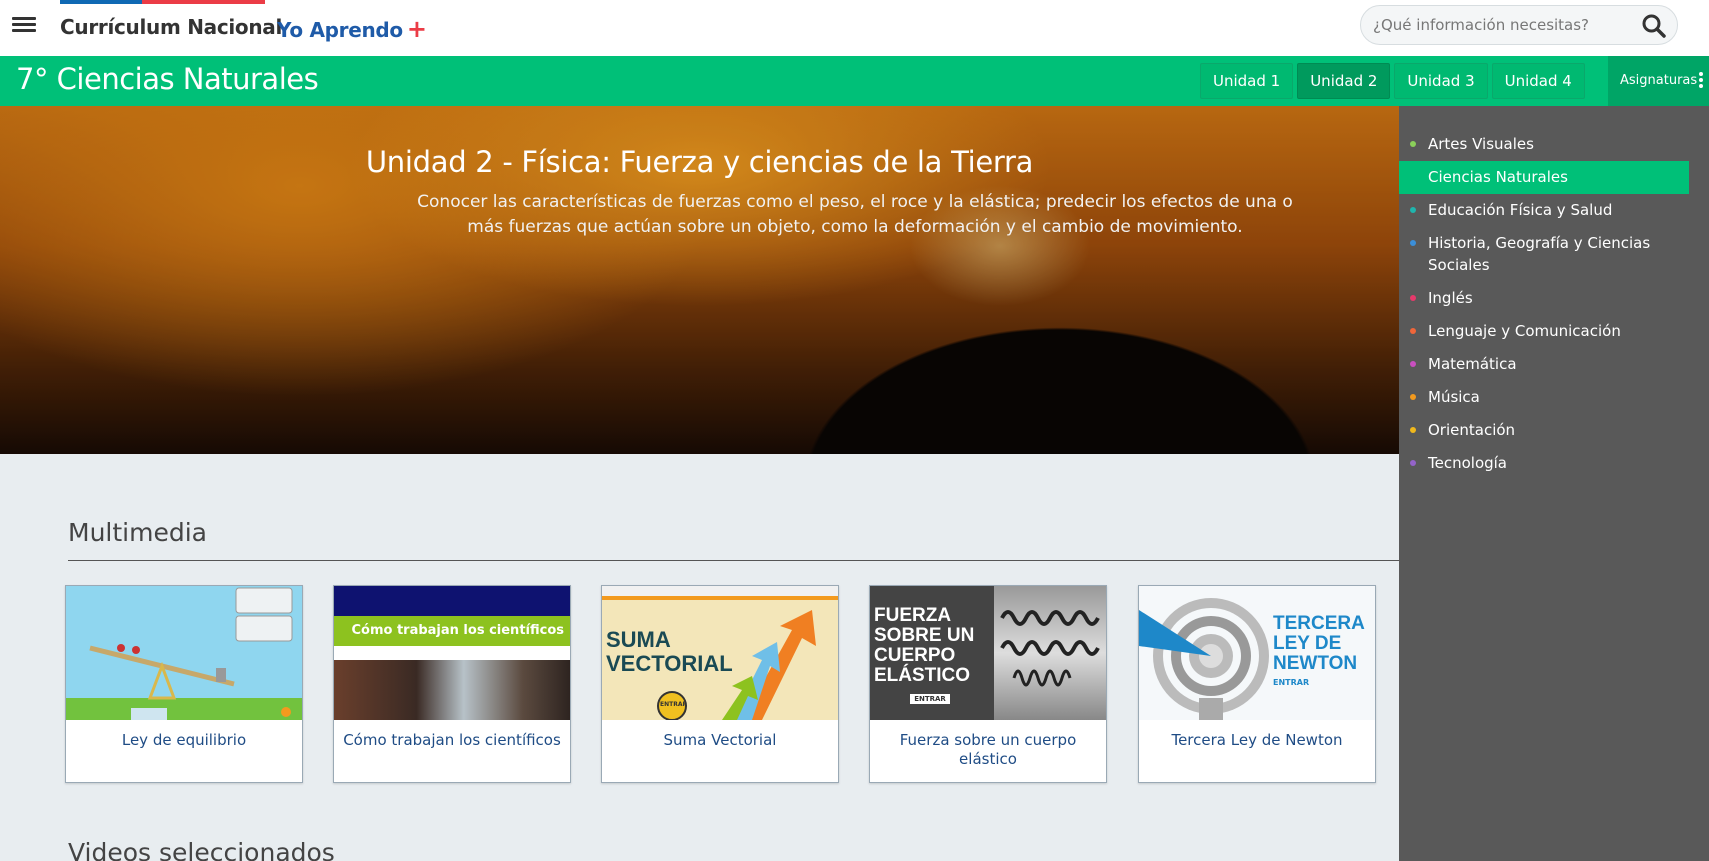 The image size is (1709, 861). What do you see at coordinates (1498, 177) in the screenshot?
I see `subject-label: Ciencias Naturales` at bounding box center [1498, 177].